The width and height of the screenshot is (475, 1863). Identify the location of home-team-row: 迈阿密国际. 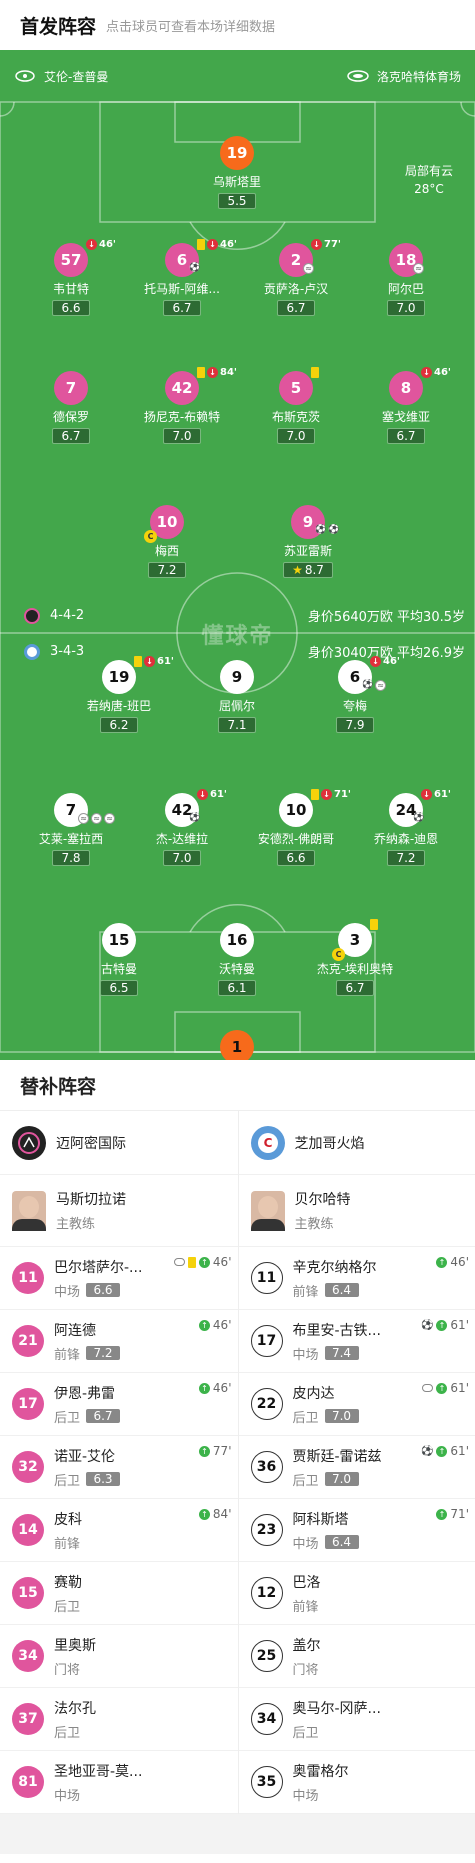
(119, 1143).